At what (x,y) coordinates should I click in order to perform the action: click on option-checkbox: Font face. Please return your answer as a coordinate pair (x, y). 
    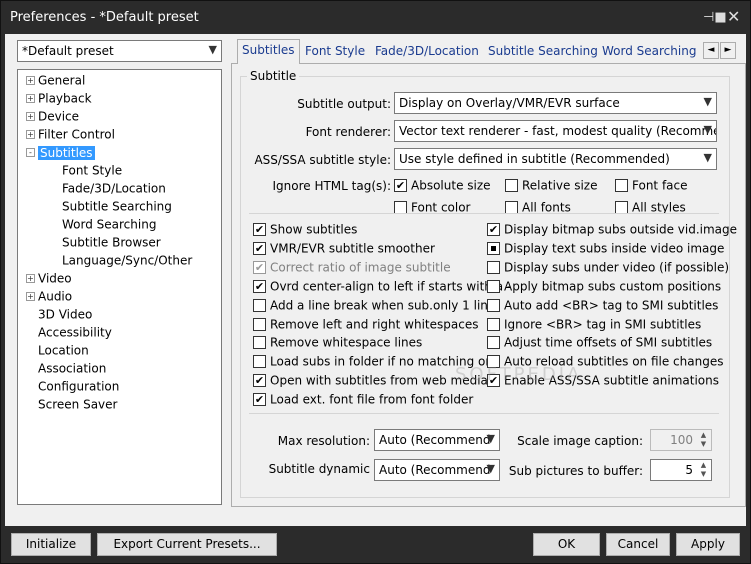
    Looking at the image, I should click on (651, 185).